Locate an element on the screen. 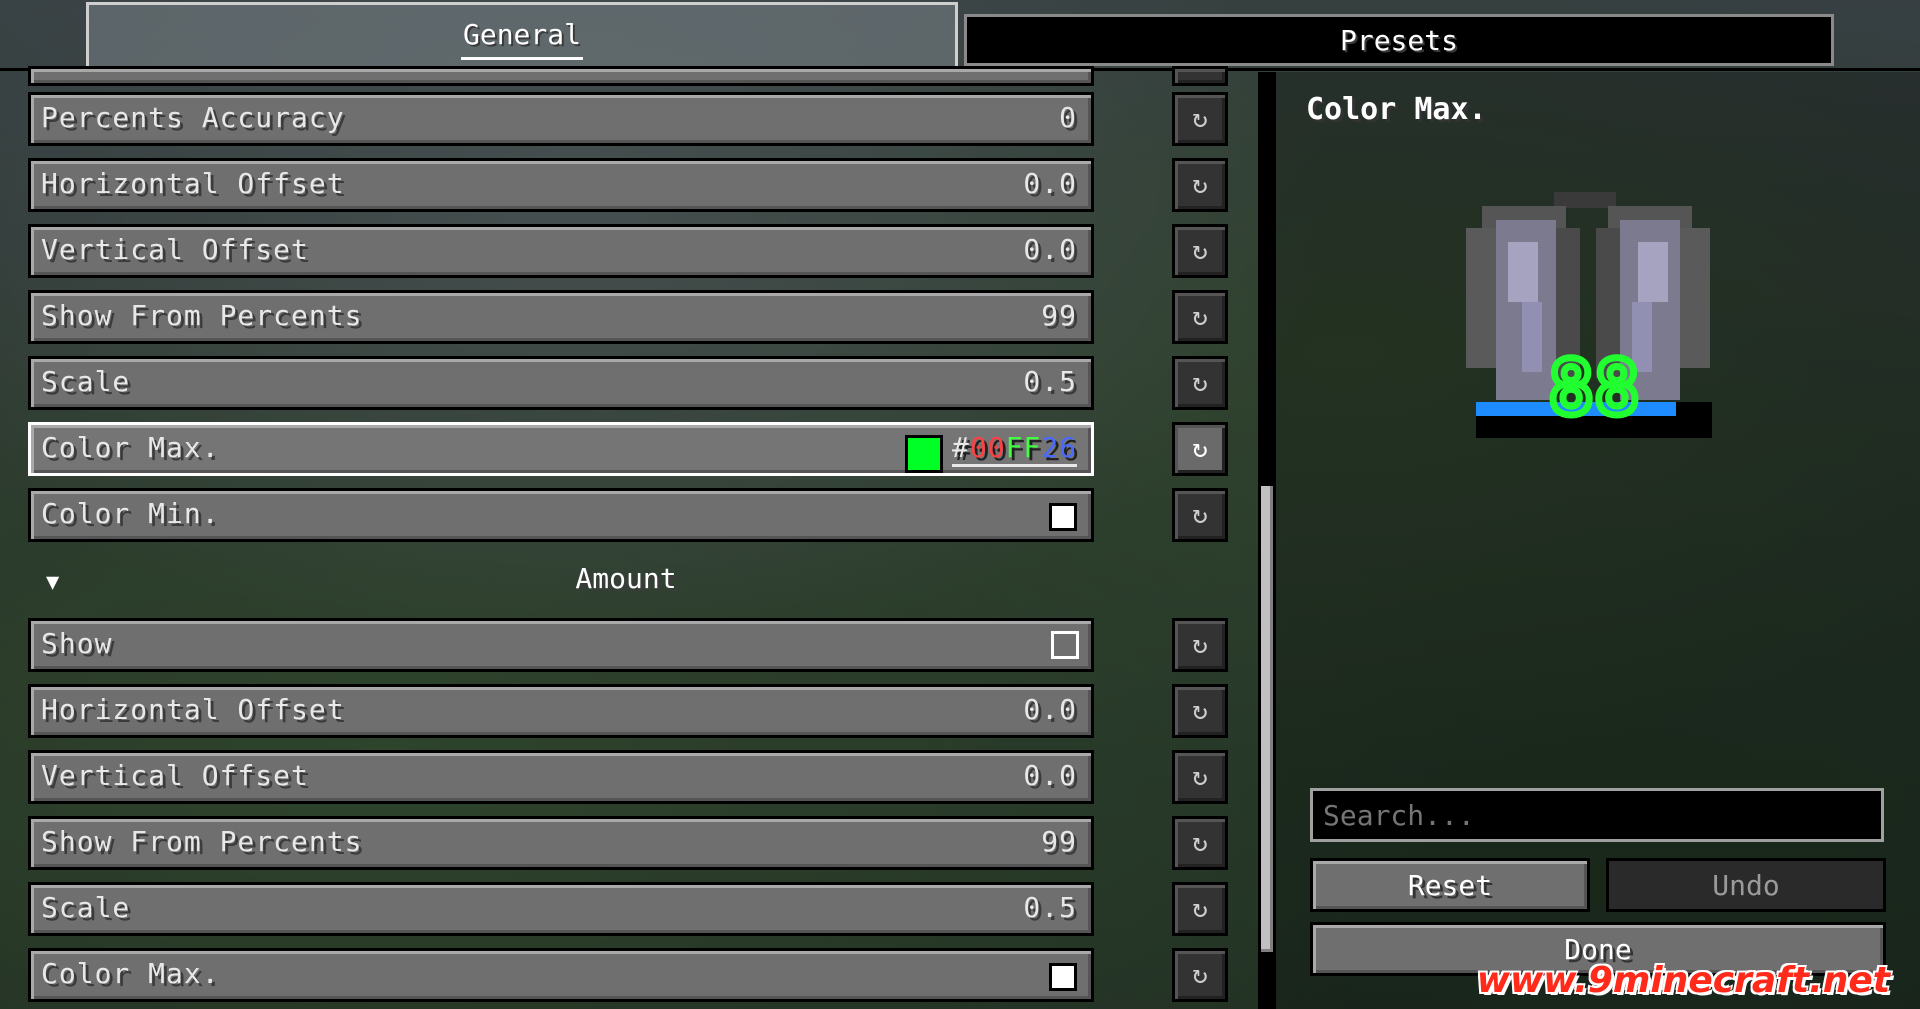  option-row-color-min: Color Min. is located at coordinates (561, 515).